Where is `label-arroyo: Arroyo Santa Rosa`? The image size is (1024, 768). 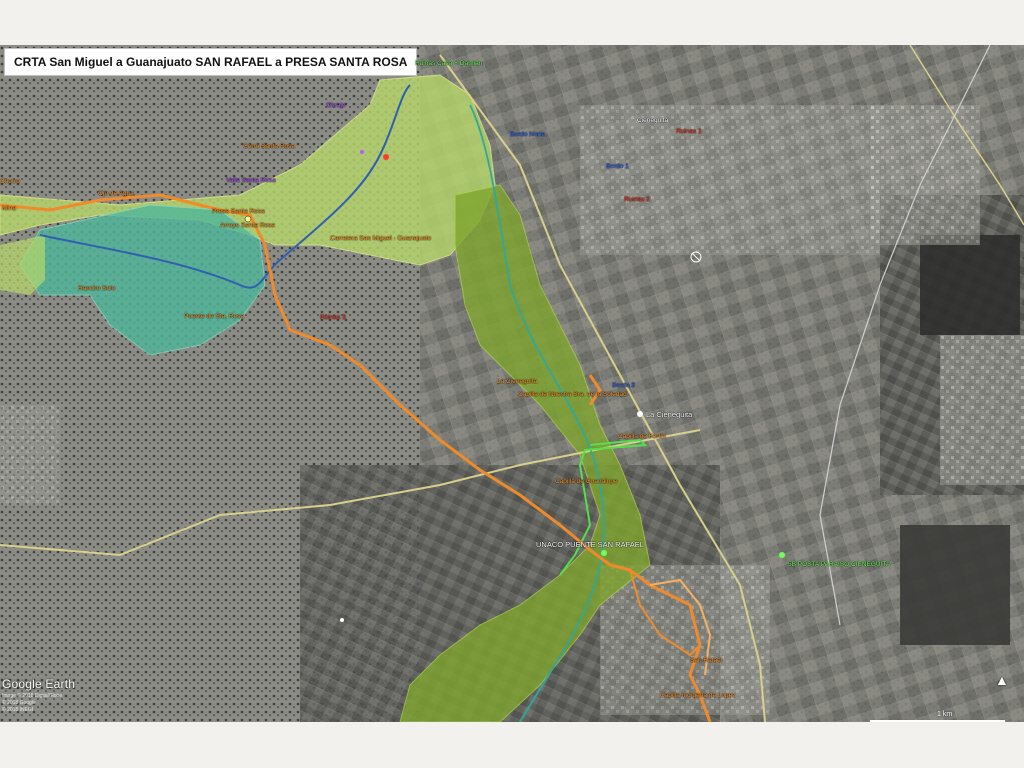
label-arroyo: Arroyo Santa Rosa is located at coordinates (247, 225).